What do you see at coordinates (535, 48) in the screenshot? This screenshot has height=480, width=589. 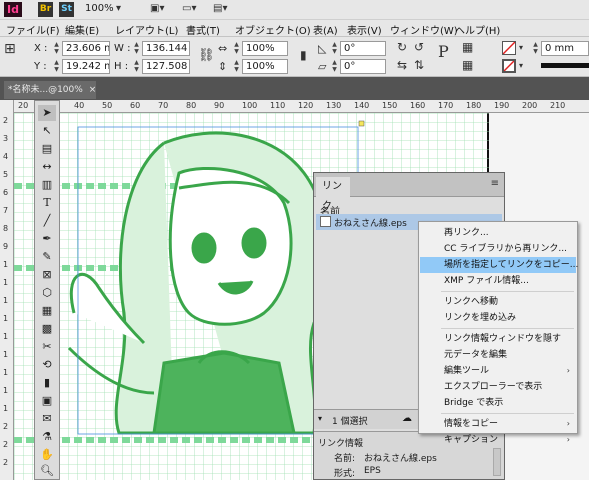 I see `stroke-weight-spinner: ▲ ▼` at bounding box center [535, 48].